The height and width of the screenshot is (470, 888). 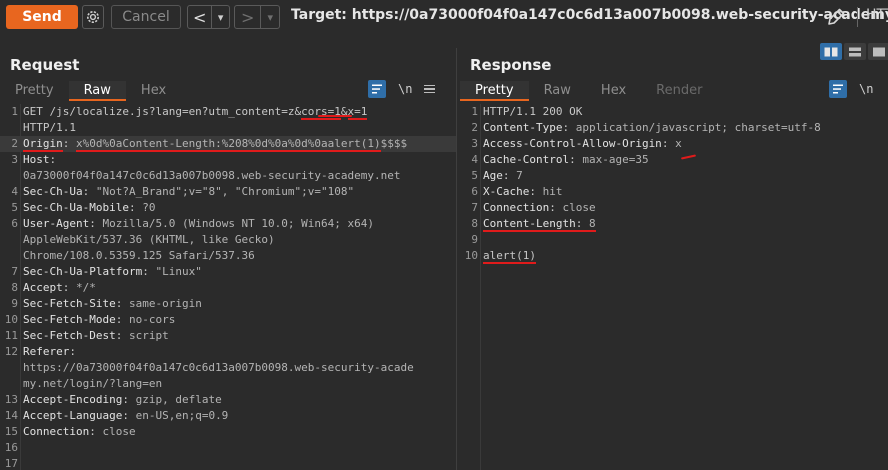 I want to click on line-text: Age: 7, so click(x=501, y=176).